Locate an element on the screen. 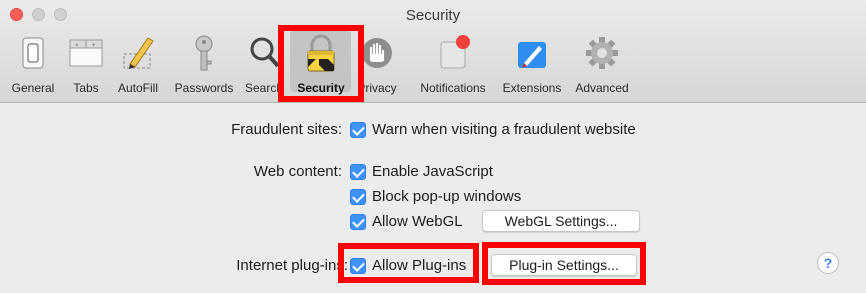  allow-plugins-label: Allow Plug-ins is located at coordinates (419, 265).